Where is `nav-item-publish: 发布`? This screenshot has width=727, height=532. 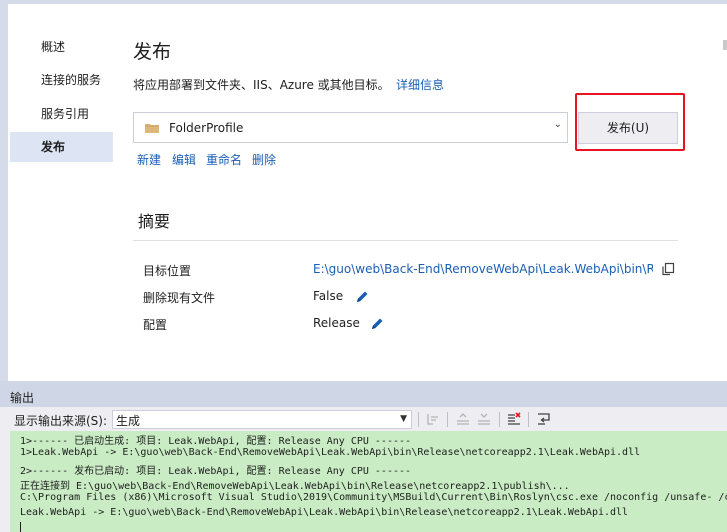
nav-item-publish: 发布 is located at coordinates (61, 147).